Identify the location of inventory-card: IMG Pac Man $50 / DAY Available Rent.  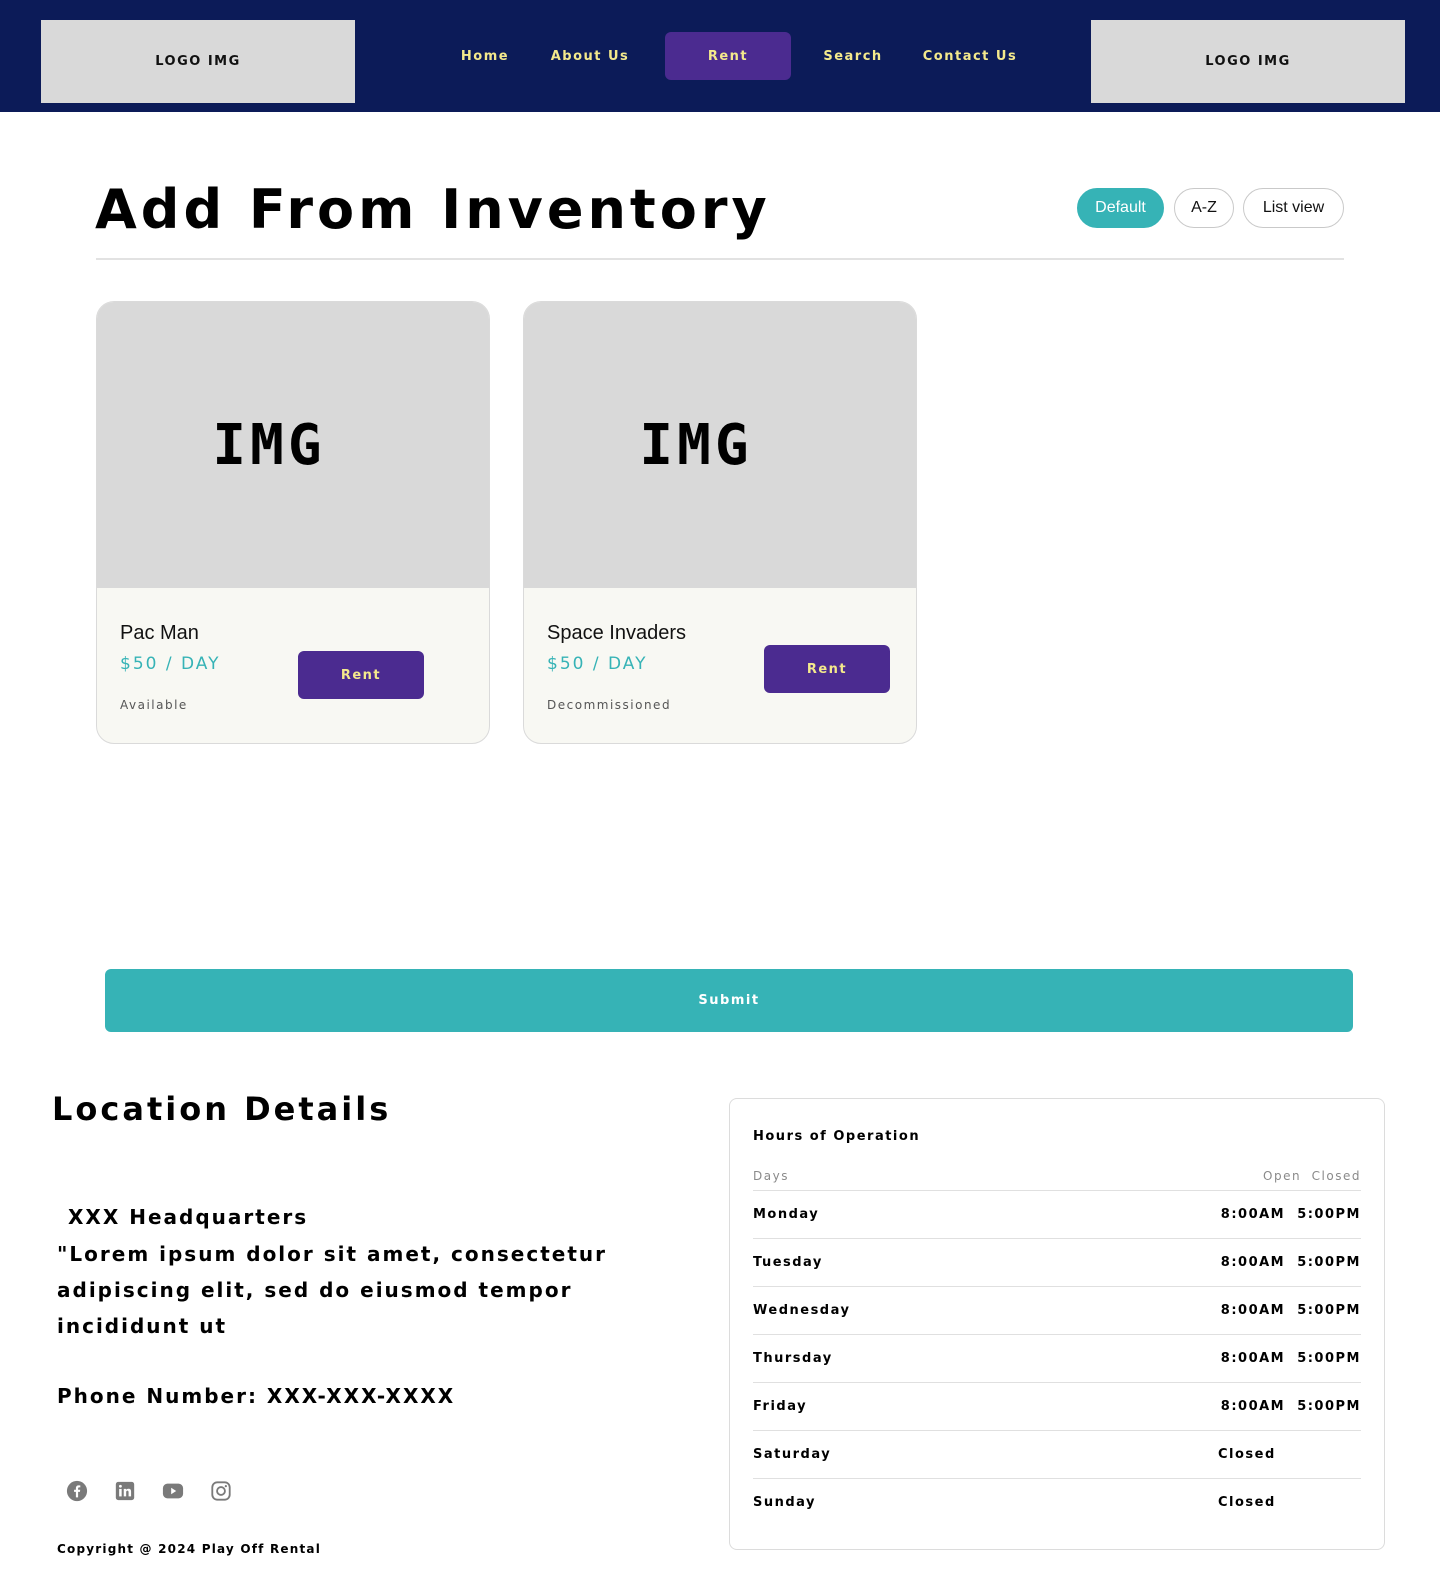
(293, 522).